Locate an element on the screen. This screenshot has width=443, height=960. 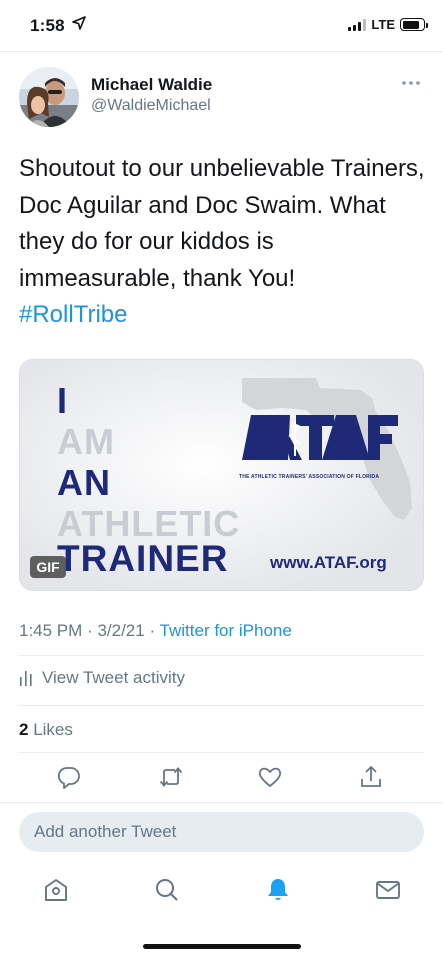
media-line-4: ATHLETIC is located at coordinates (149, 523).